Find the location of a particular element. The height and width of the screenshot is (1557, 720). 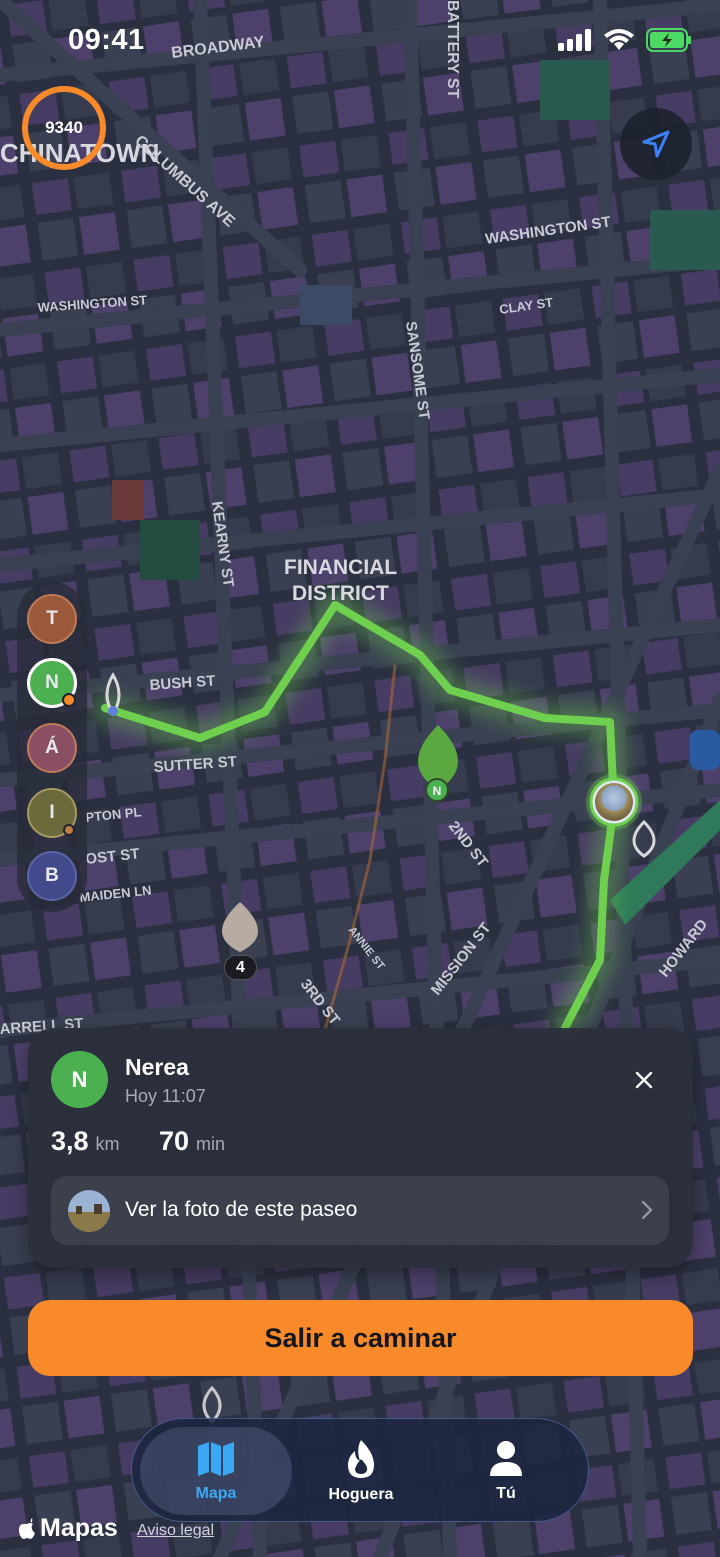

status-time: 09:41 is located at coordinates (106, 40).